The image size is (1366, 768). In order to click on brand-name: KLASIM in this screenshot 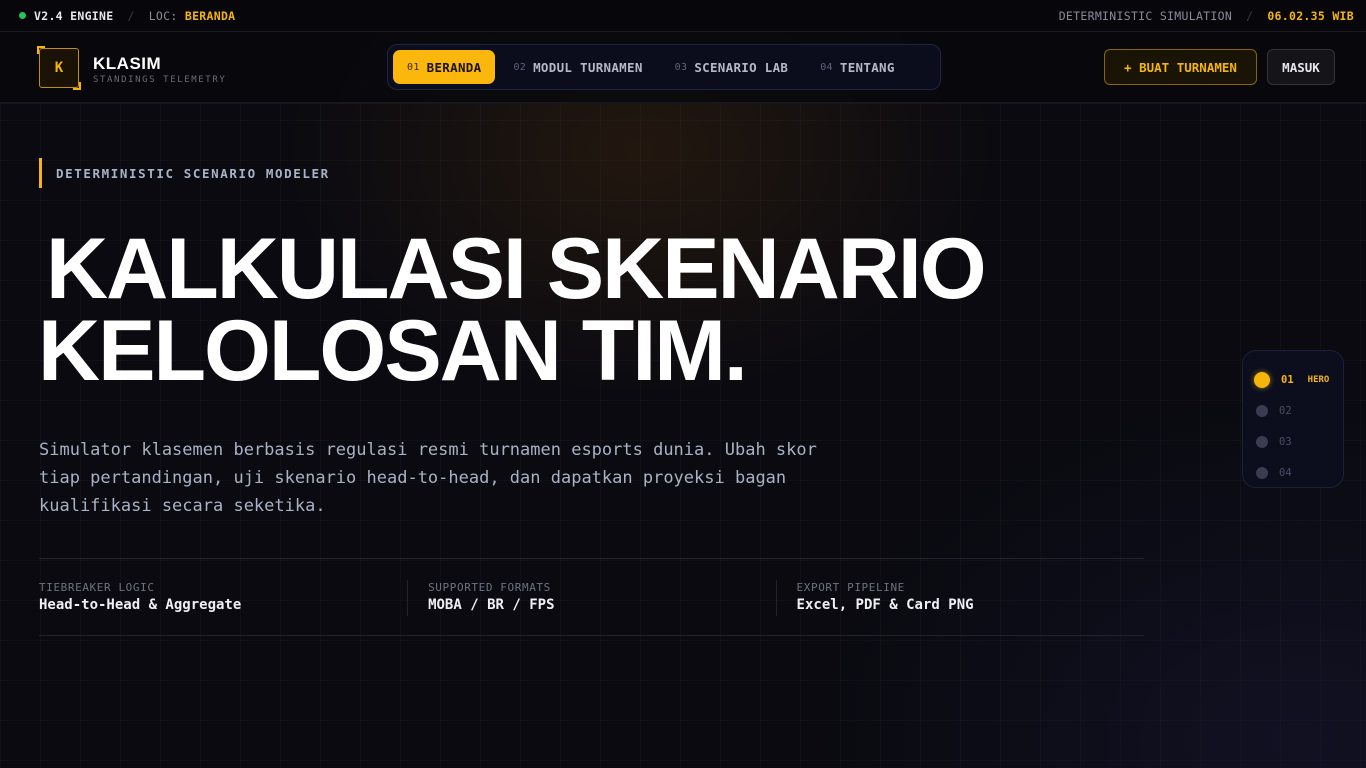, I will do `click(127, 64)`.